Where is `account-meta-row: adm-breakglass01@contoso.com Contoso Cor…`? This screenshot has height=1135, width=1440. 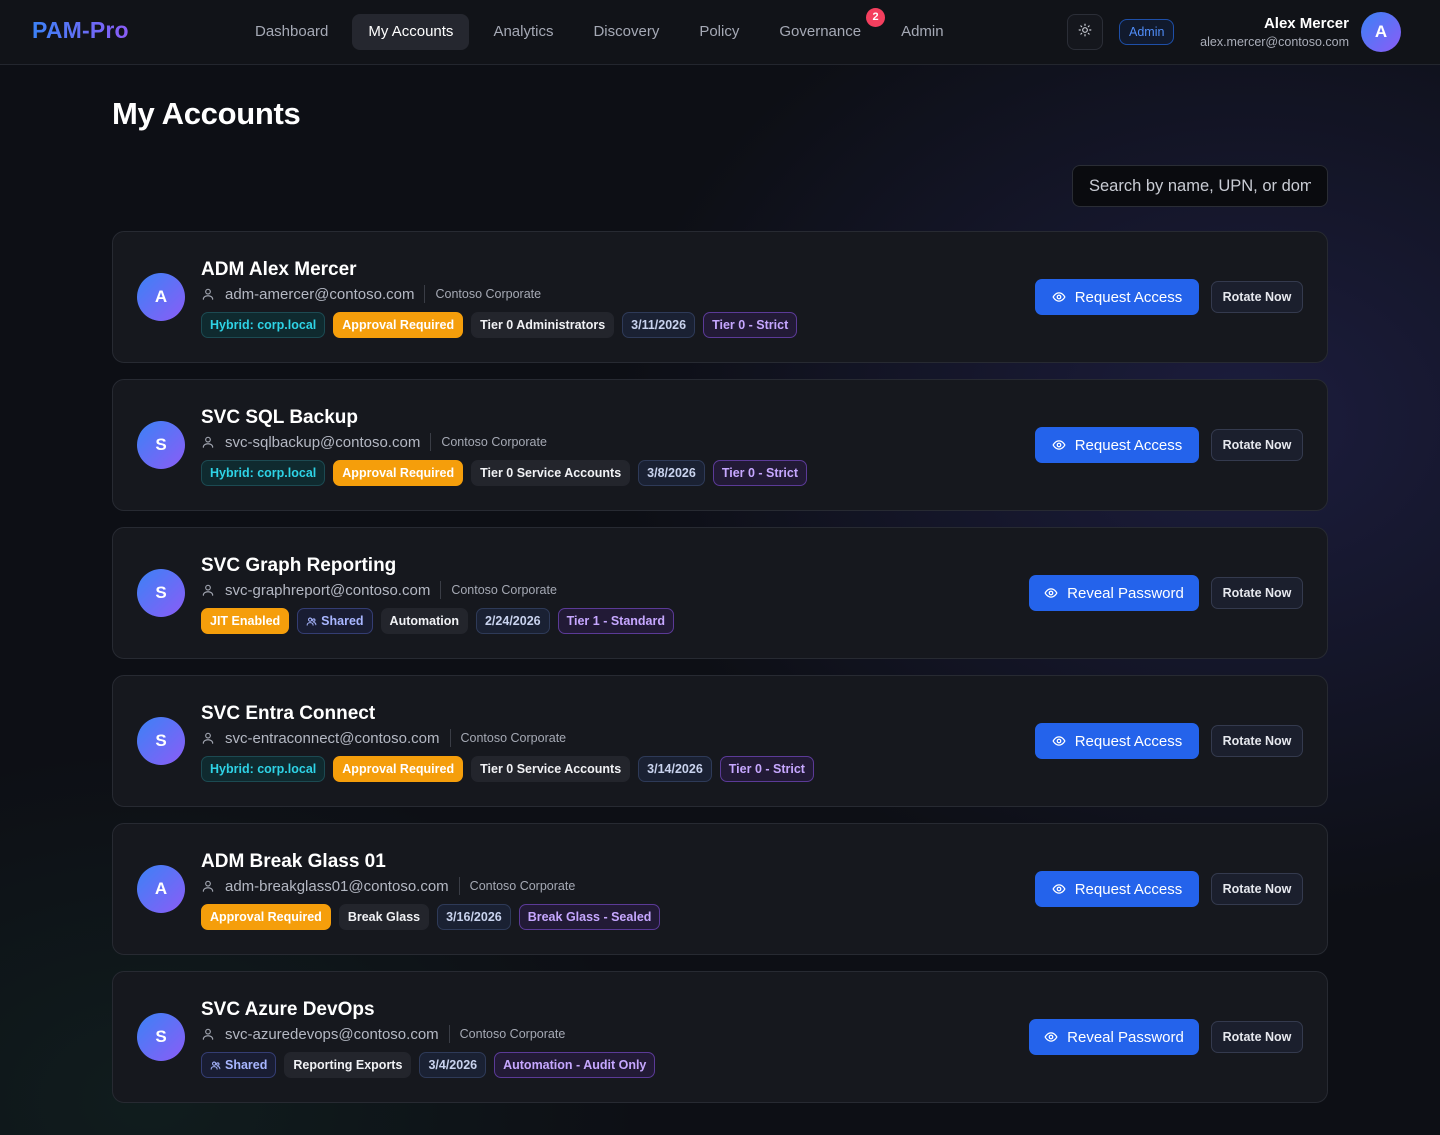
account-meta-row: adm-breakglass01@contoso.com Contoso Cor… is located at coordinates (388, 886).